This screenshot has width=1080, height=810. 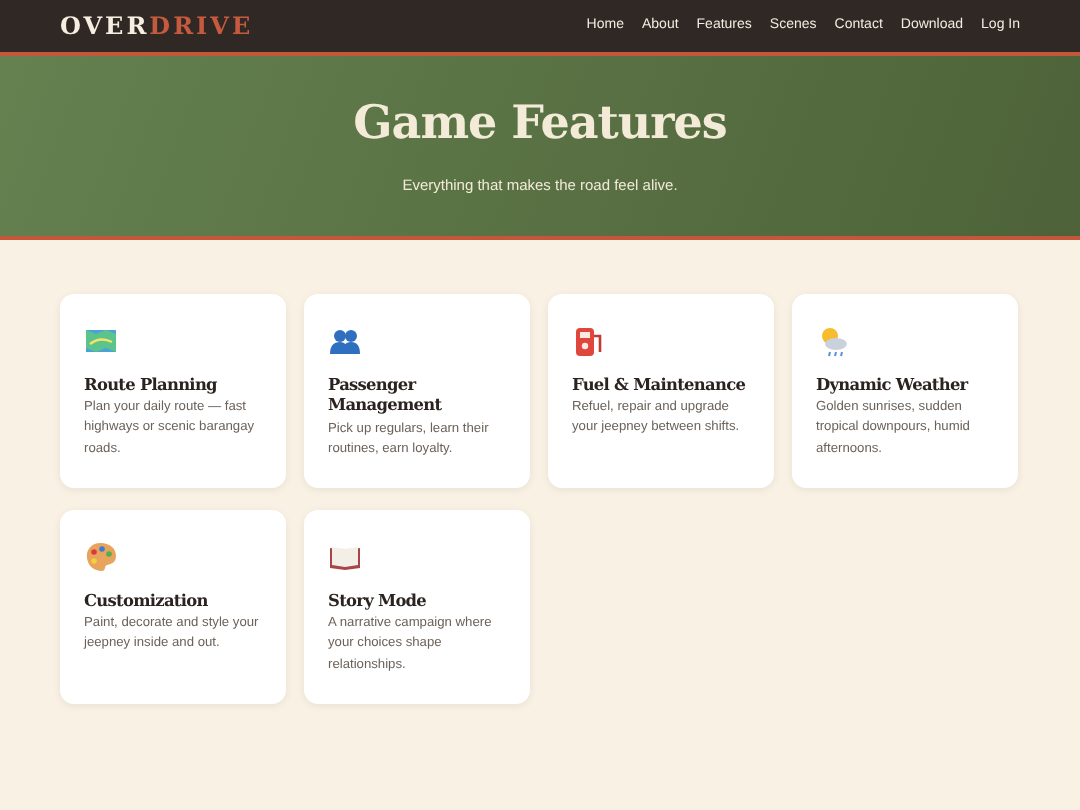 I want to click on page-title: Game Features, so click(x=540, y=123).